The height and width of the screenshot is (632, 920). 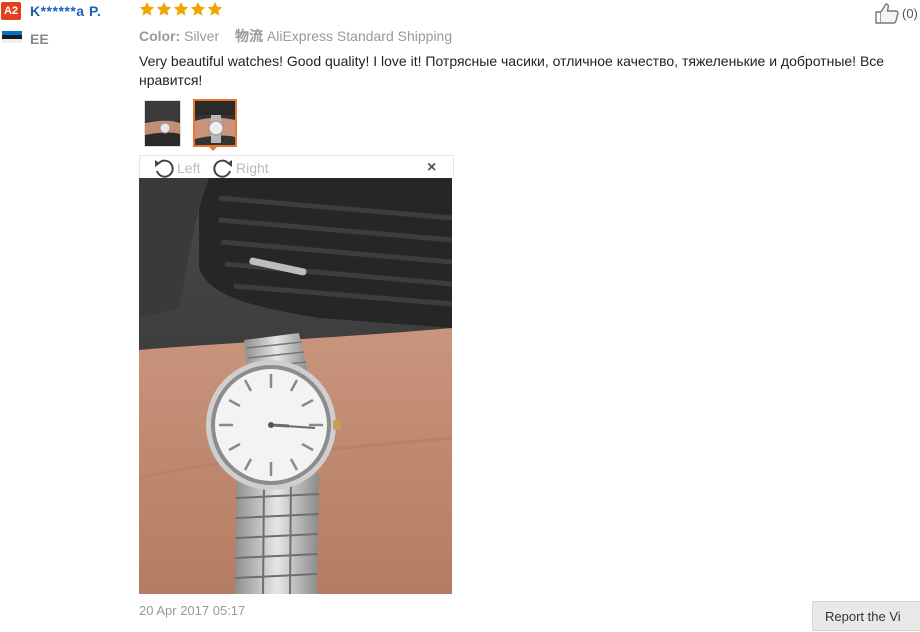 What do you see at coordinates (213, 148) in the screenshot?
I see `thumbnail-pointer` at bounding box center [213, 148].